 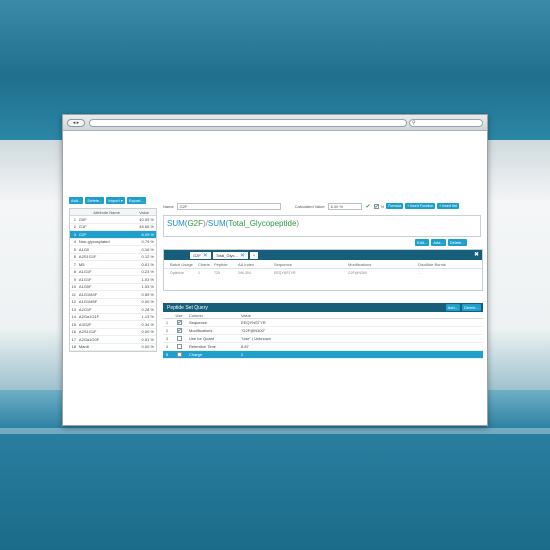 What do you see at coordinates (113, 250) in the screenshot?
I see `table-row: 5 A1G0 0.16 %` at bounding box center [113, 250].